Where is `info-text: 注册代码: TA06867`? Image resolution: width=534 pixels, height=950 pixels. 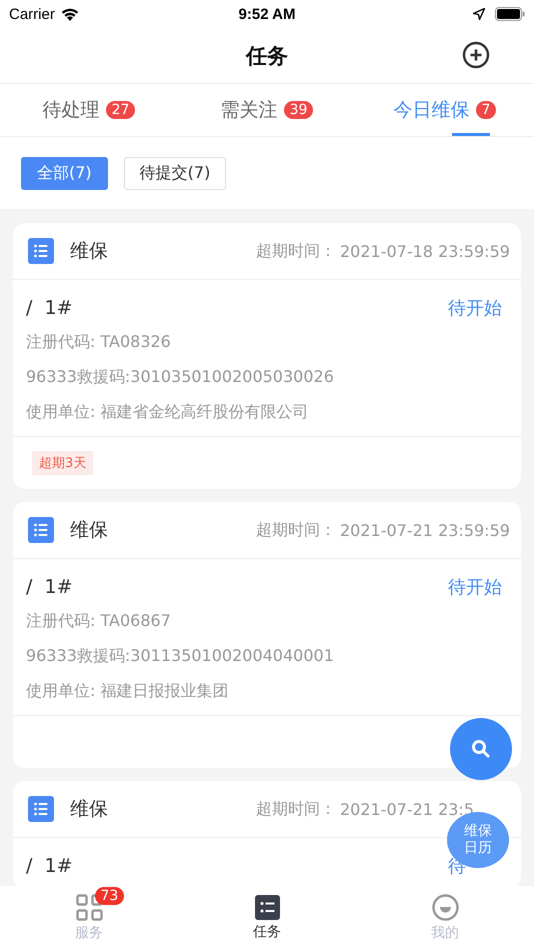
info-text: 注册代码: TA06867 is located at coordinates (99, 621).